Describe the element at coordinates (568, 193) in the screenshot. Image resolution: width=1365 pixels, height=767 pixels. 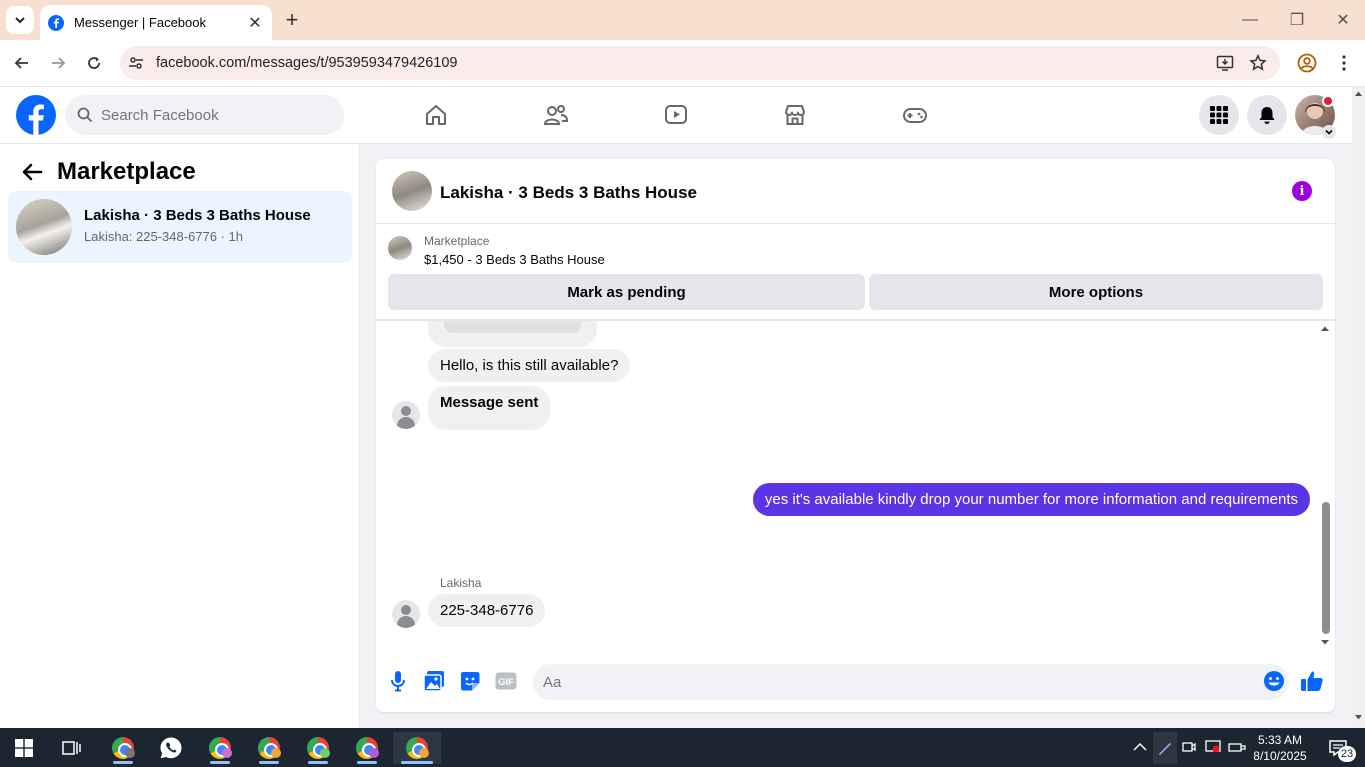
I see `chat-title: Lakisha · 3 Beds 3 Baths House` at that location.